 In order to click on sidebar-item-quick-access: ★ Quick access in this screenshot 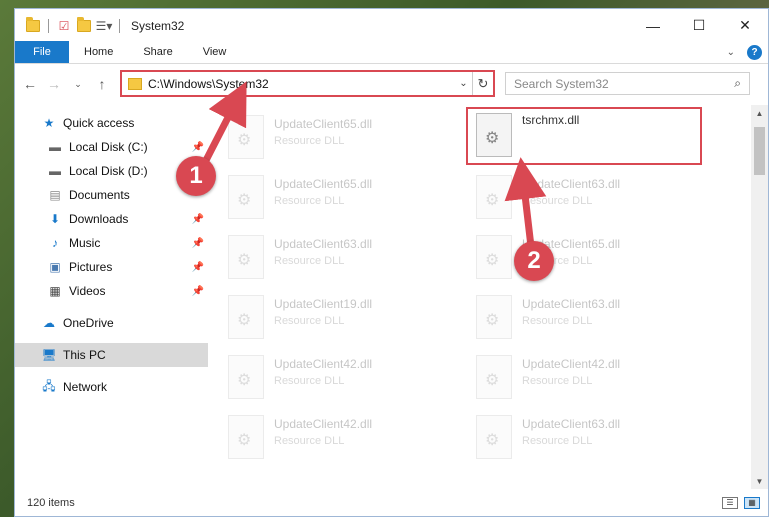, I will do `click(111, 123)`.